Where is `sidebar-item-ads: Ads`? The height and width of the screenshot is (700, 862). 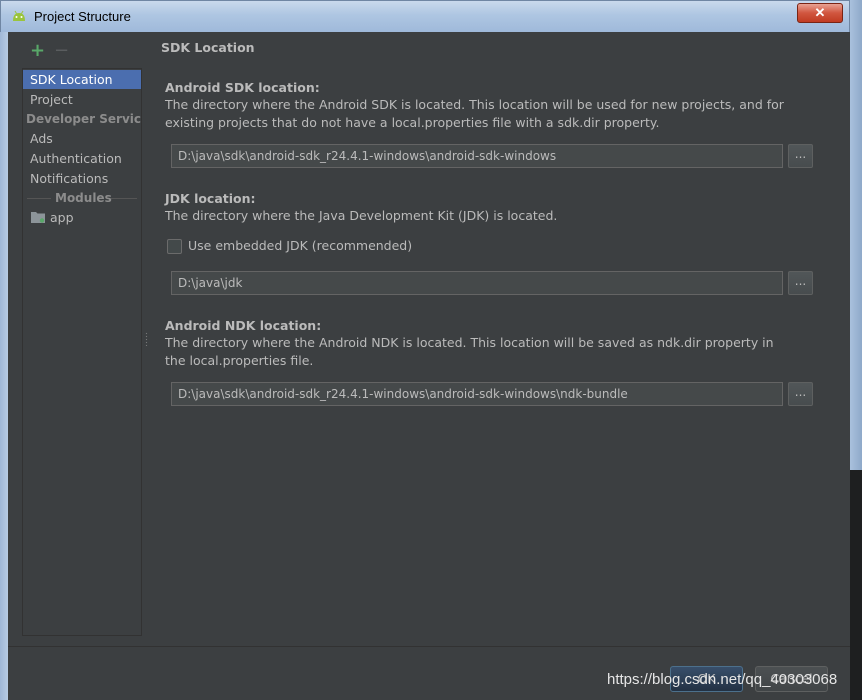
sidebar-item-ads: Ads is located at coordinates (82, 138).